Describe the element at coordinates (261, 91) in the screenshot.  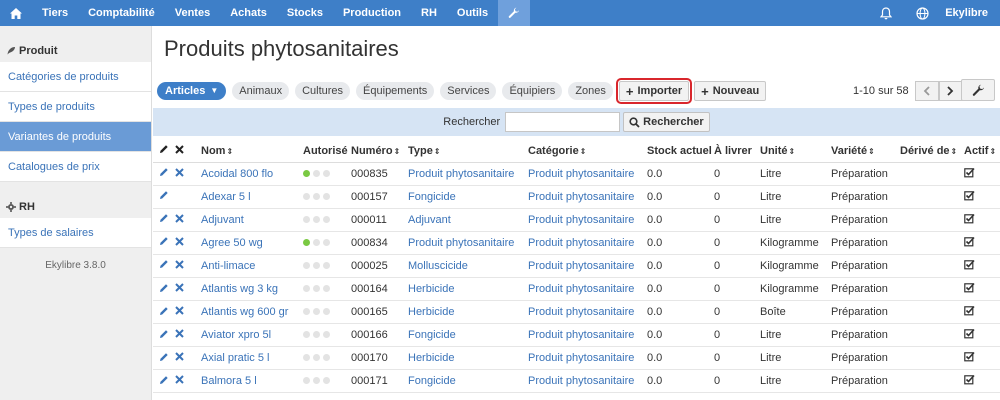
I see `tab-animaux: Animaux` at that location.